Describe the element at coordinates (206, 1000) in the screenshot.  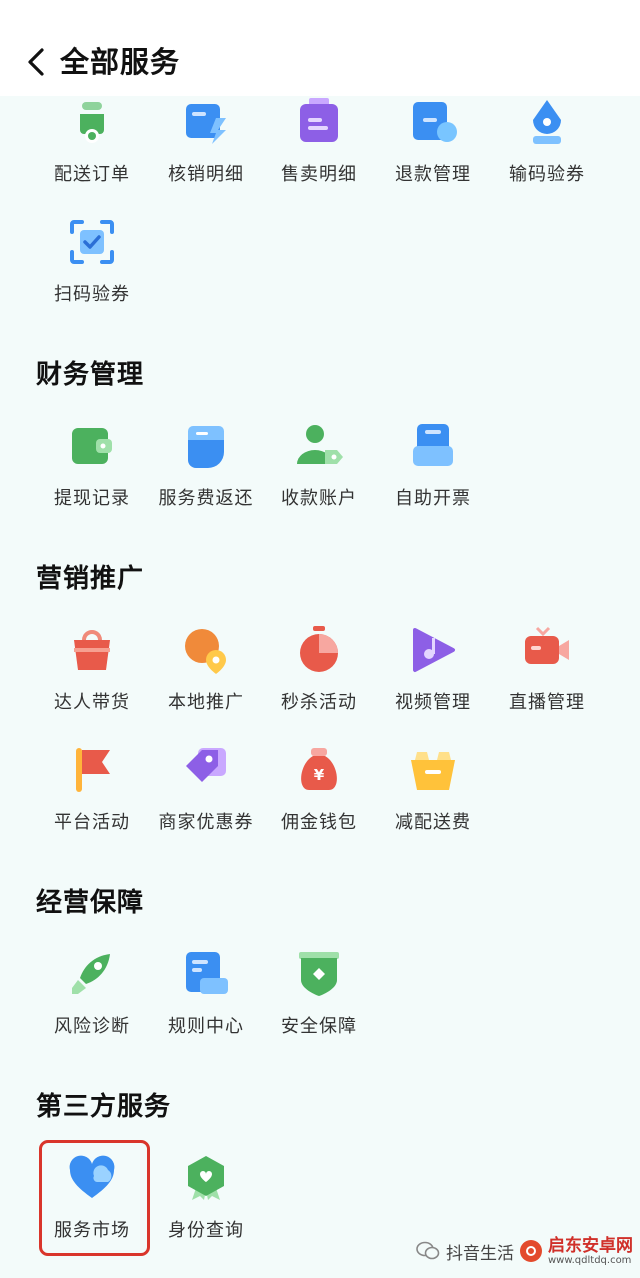
I see `service-item-rules-center: 规则中心` at that location.